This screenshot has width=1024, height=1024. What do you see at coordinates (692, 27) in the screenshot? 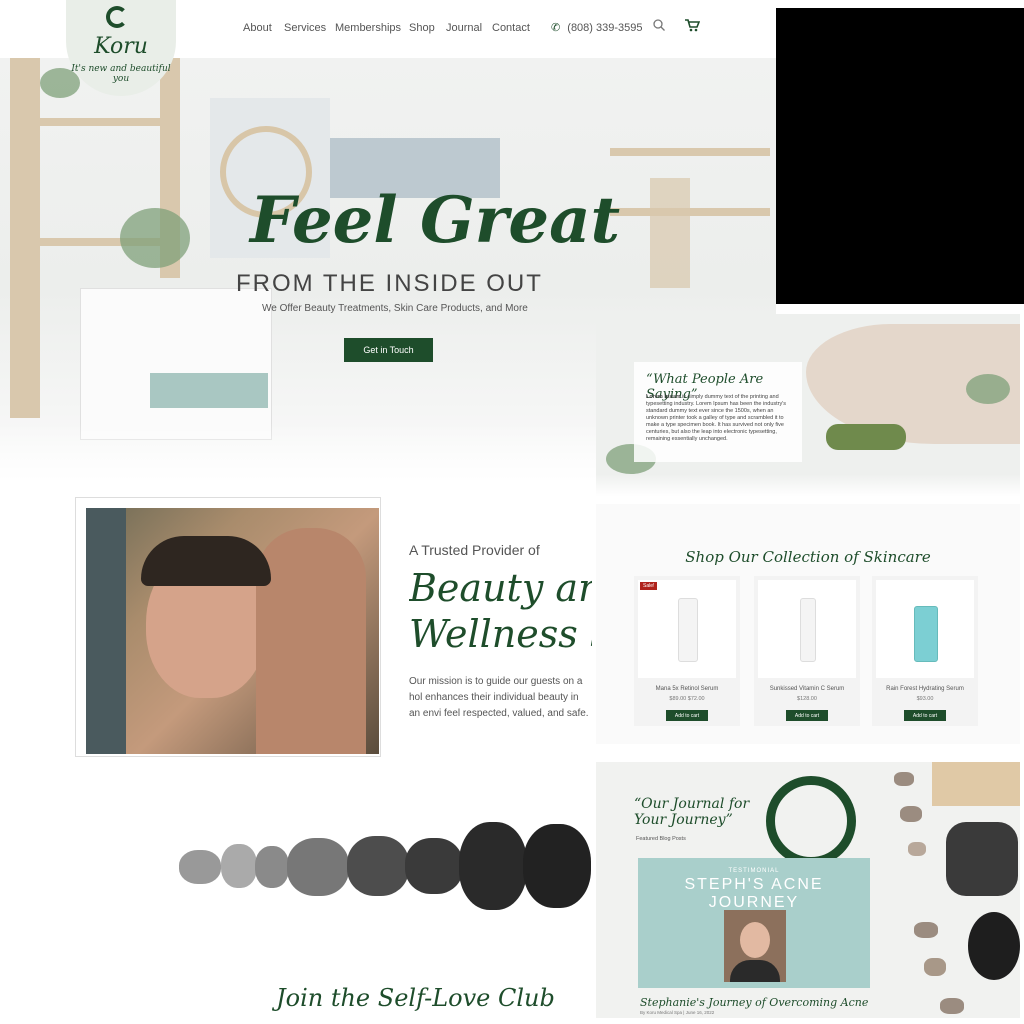
I see `cart-icon` at bounding box center [692, 27].